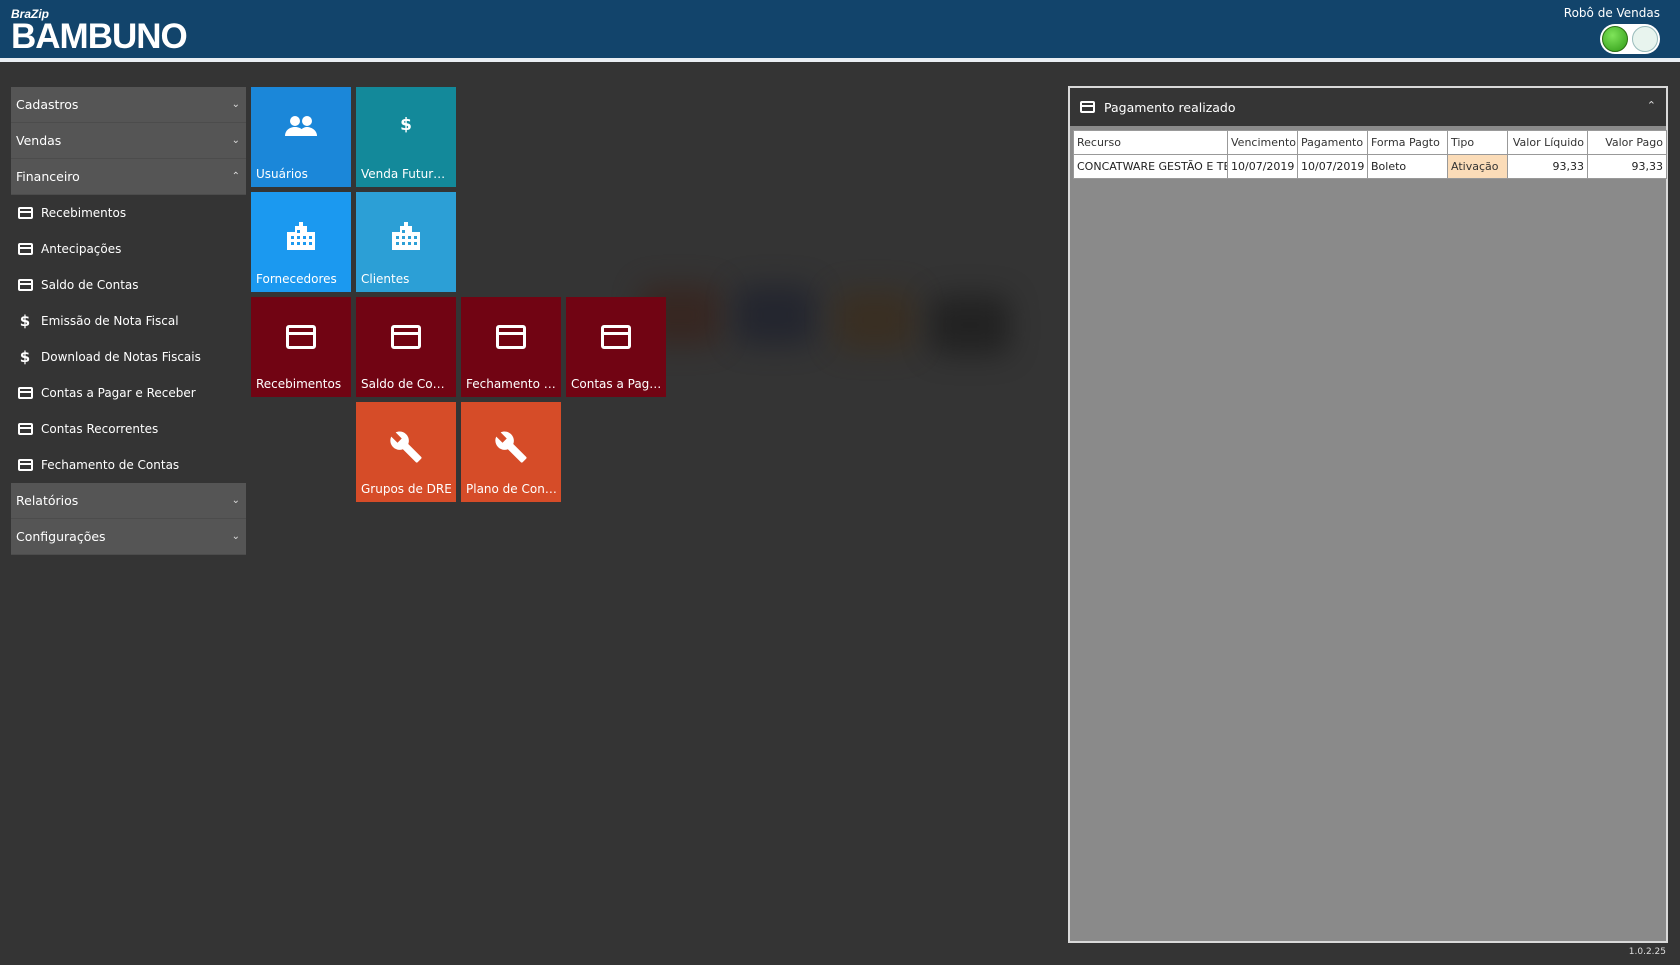 The width and height of the screenshot is (1680, 965). What do you see at coordinates (90, 285) in the screenshot?
I see `sidebar-item-label: Saldo de Contas` at bounding box center [90, 285].